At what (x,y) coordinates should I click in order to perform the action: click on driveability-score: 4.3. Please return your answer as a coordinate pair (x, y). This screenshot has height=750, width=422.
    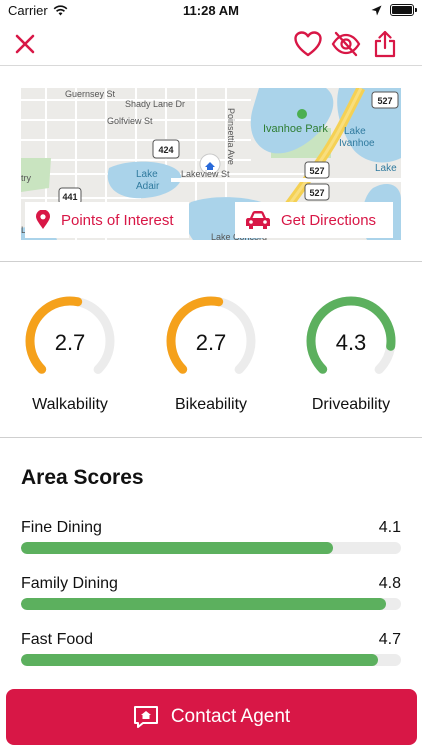
    Looking at the image, I should click on (351, 342).